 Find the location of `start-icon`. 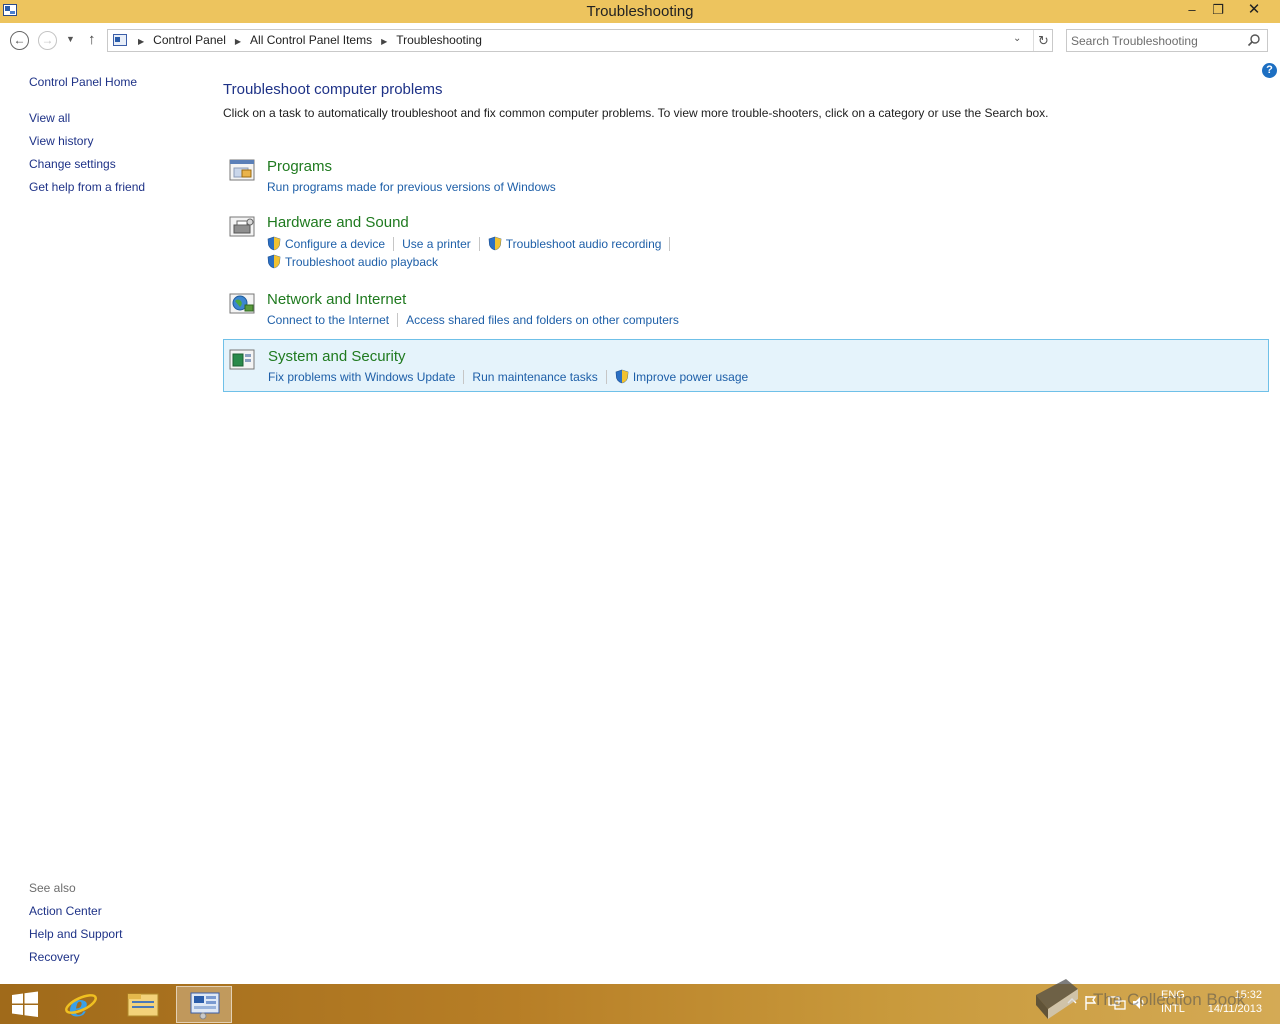

start-icon is located at coordinates (25, 1004).